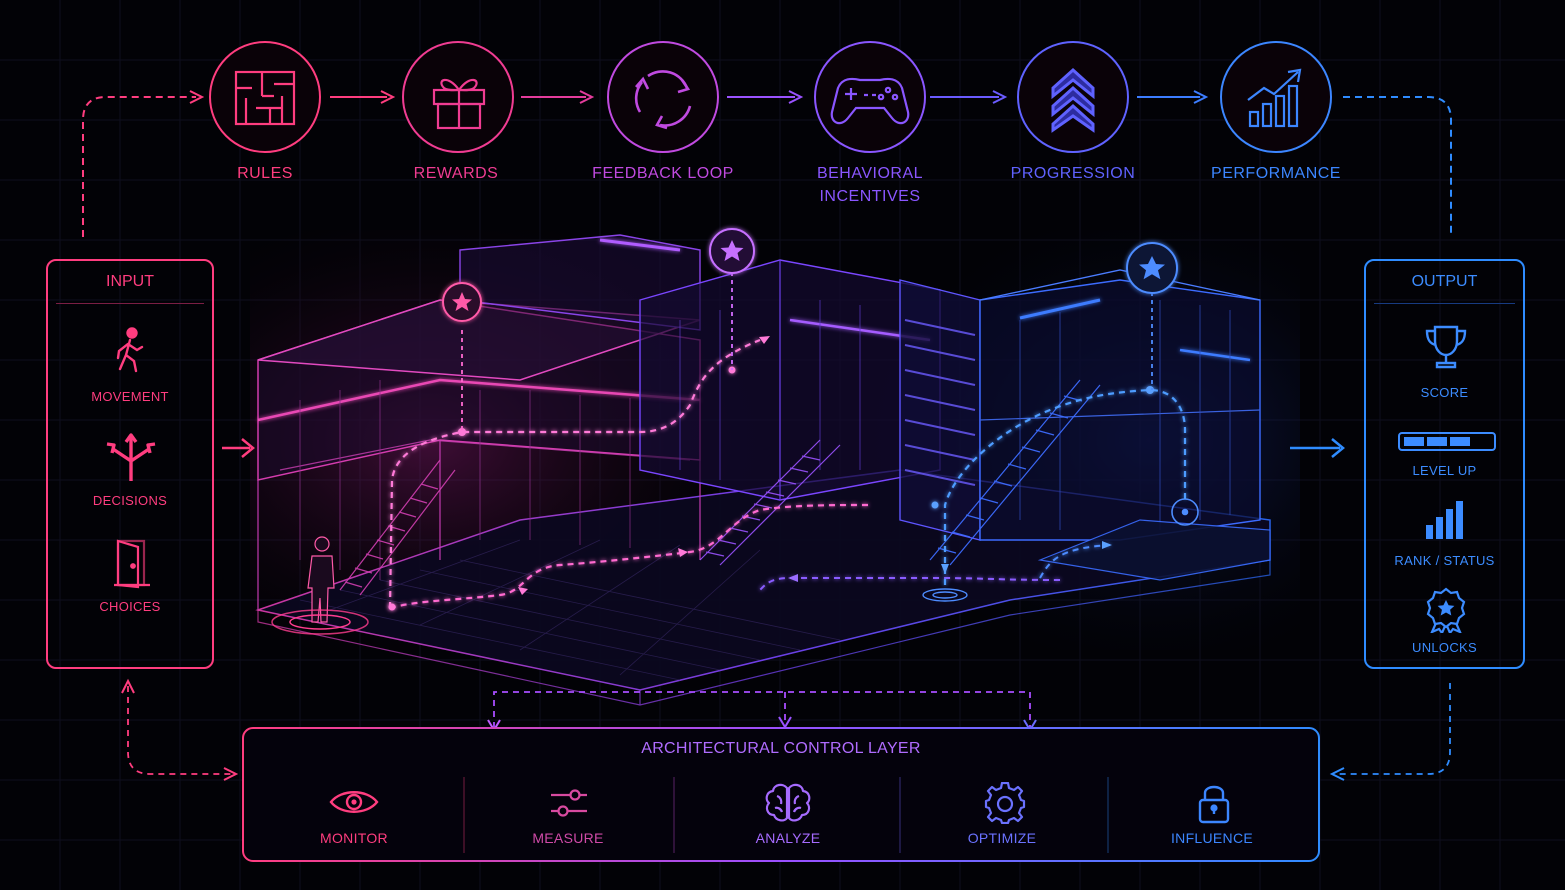  I want to click on input-panel-title: INPUT, so click(130, 281).